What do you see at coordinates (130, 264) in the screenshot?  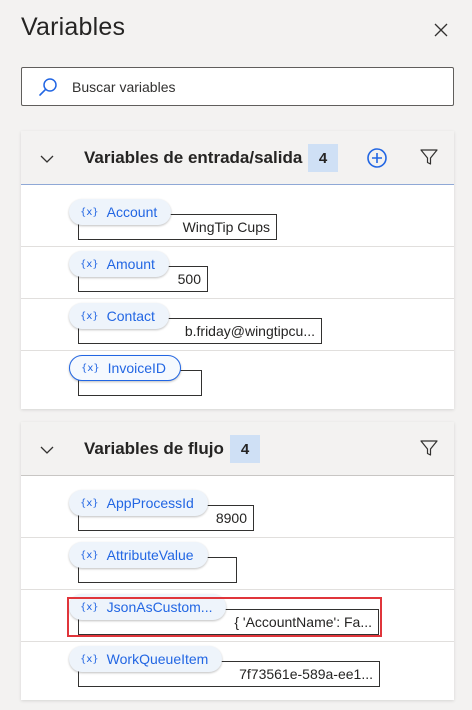 I see `variable-name: Amount` at bounding box center [130, 264].